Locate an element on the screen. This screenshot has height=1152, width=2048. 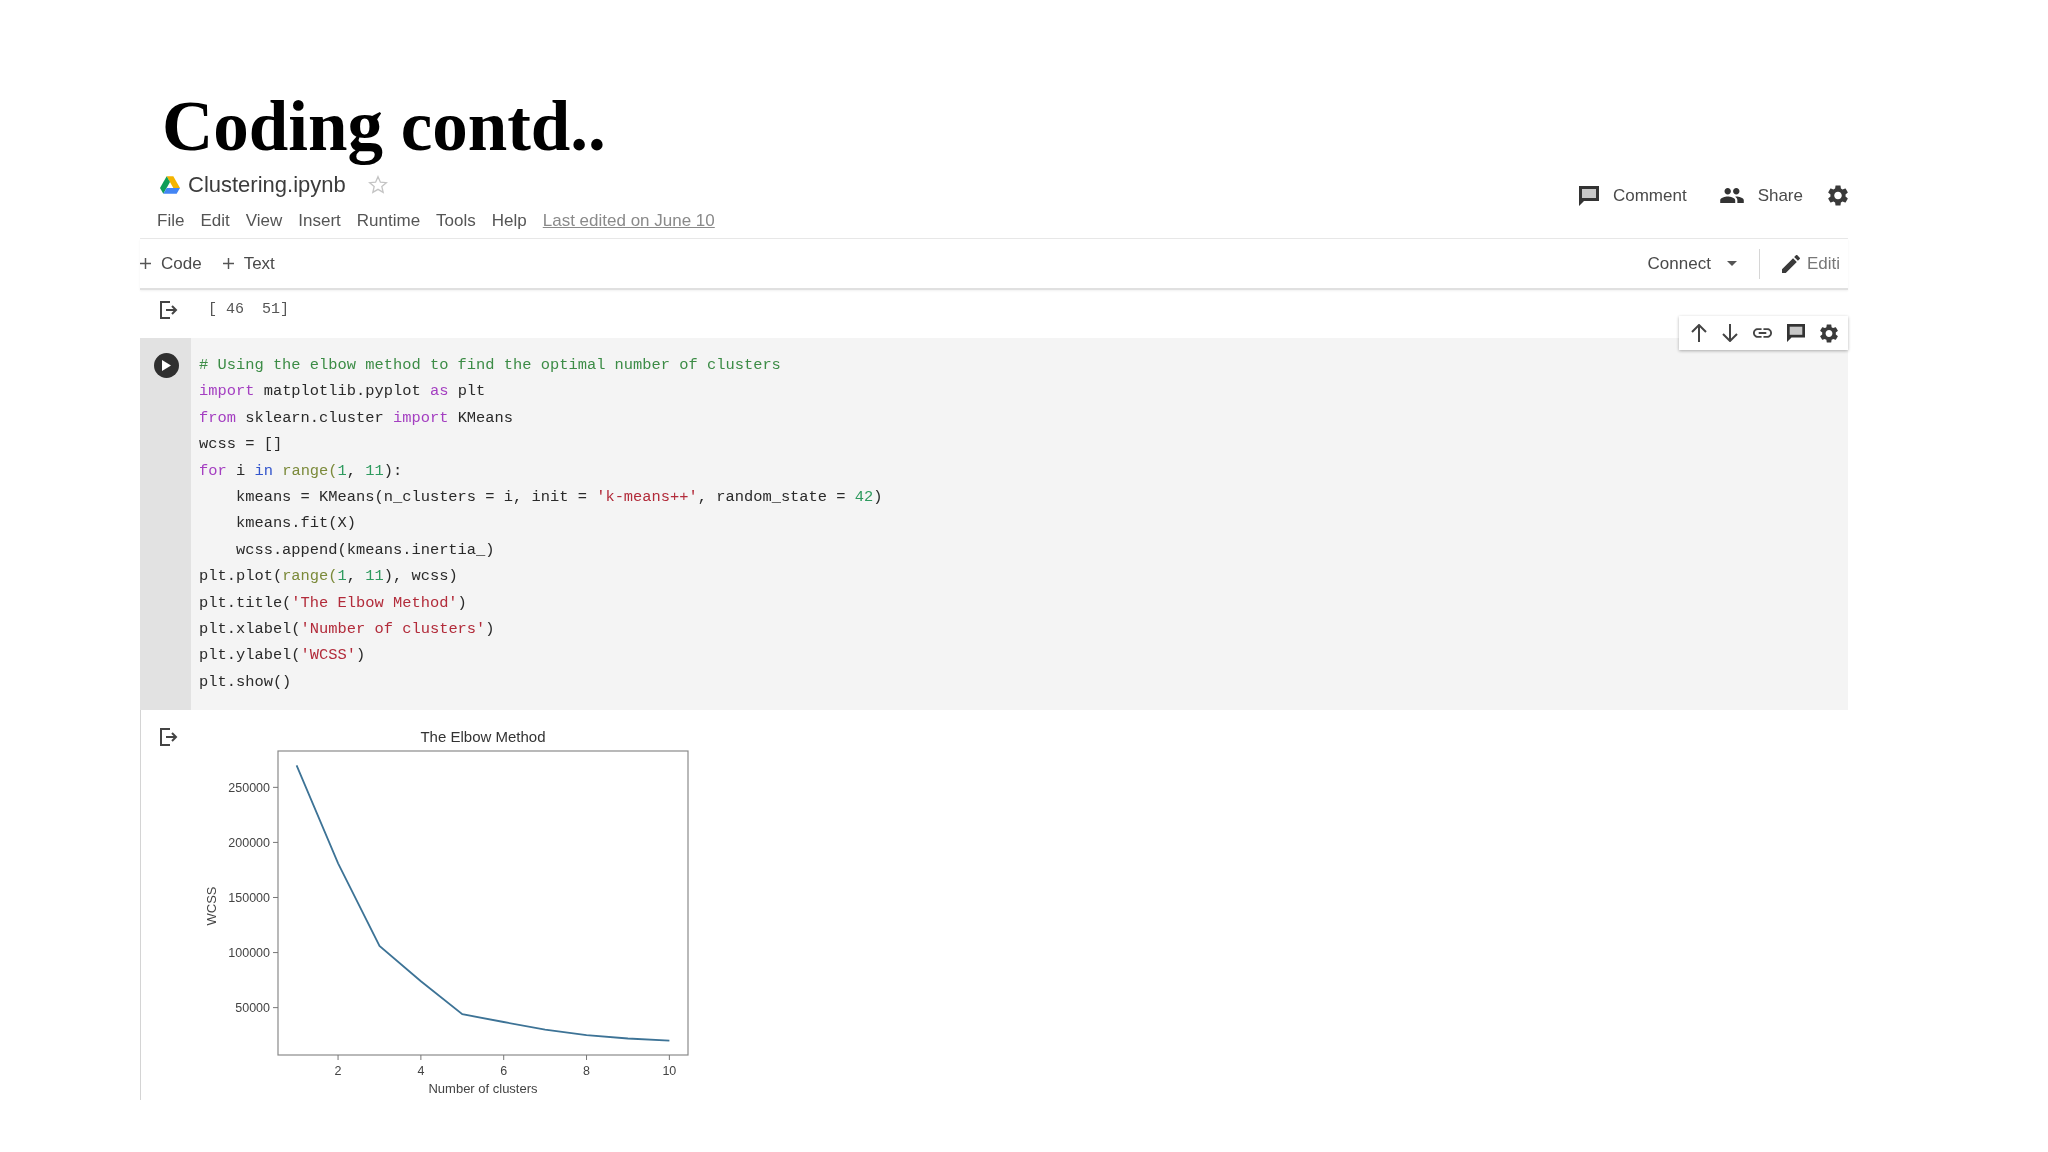
menu-item: Help is located at coordinates (509, 220).